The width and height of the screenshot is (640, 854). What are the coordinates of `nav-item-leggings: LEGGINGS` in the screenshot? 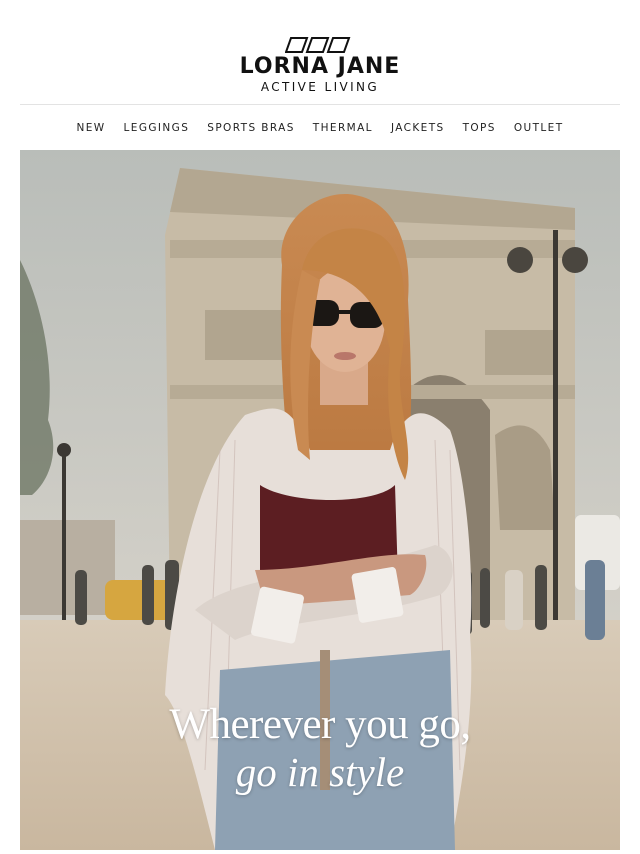 It's located at (157, 128).